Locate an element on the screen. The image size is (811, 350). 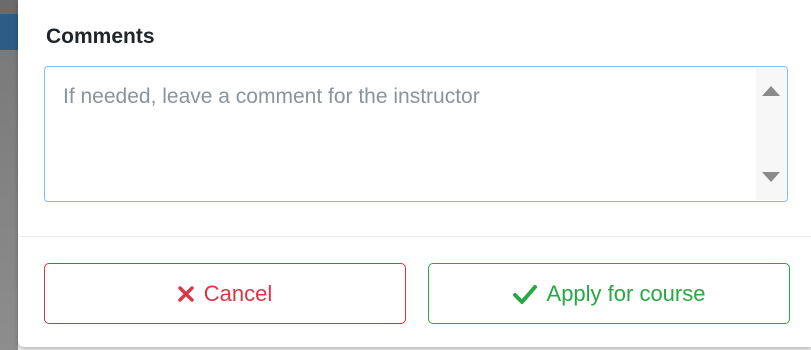
background-overlay is located at coordinates (9, 200).